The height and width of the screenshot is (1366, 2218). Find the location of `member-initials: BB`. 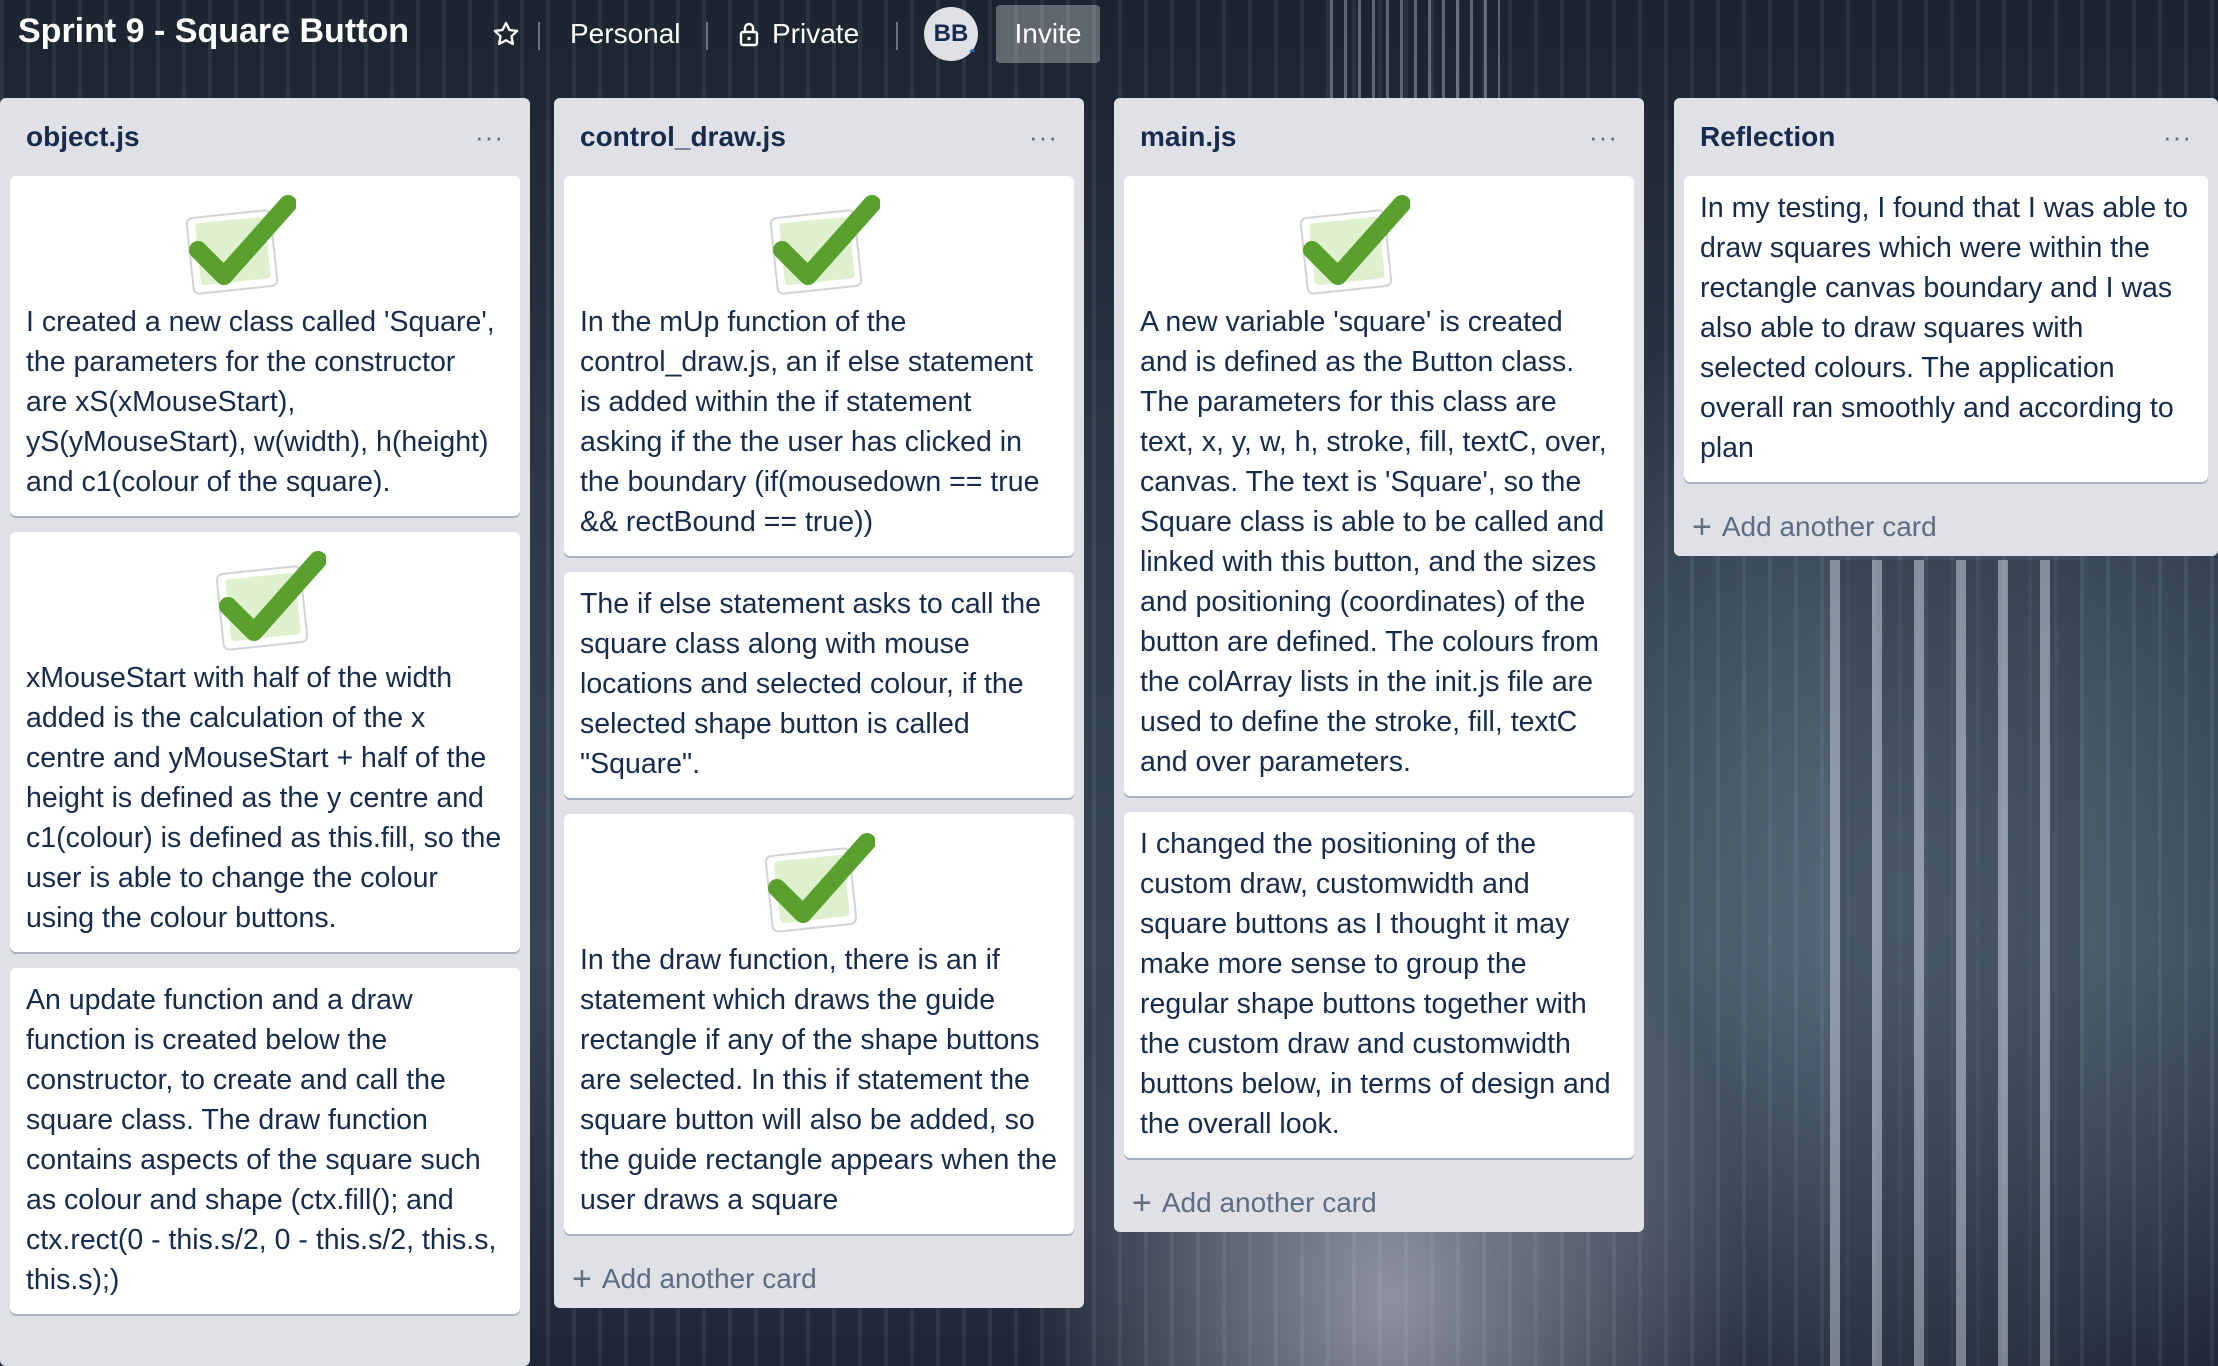

member-initials: BB is located at coordinates (951, 33).